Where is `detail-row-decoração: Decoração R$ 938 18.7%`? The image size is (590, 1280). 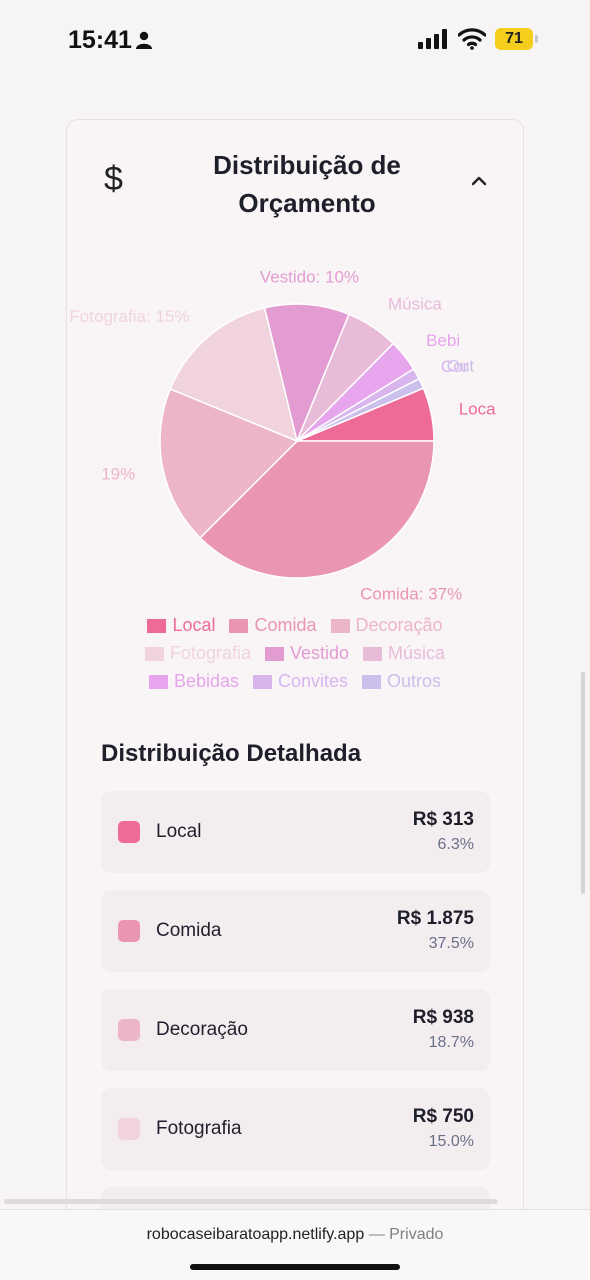 detail-row-decoração: Decoração R$ 938 18.7% is located at coordinates (295, 1030).